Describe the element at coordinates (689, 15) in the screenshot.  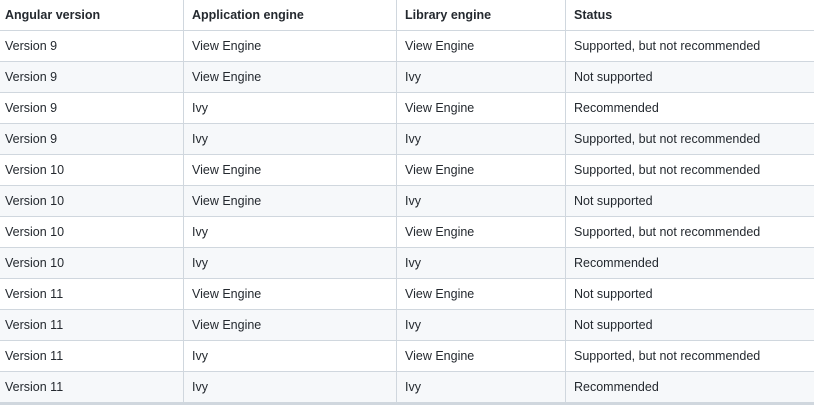
I see `header-status: Status` at that location.